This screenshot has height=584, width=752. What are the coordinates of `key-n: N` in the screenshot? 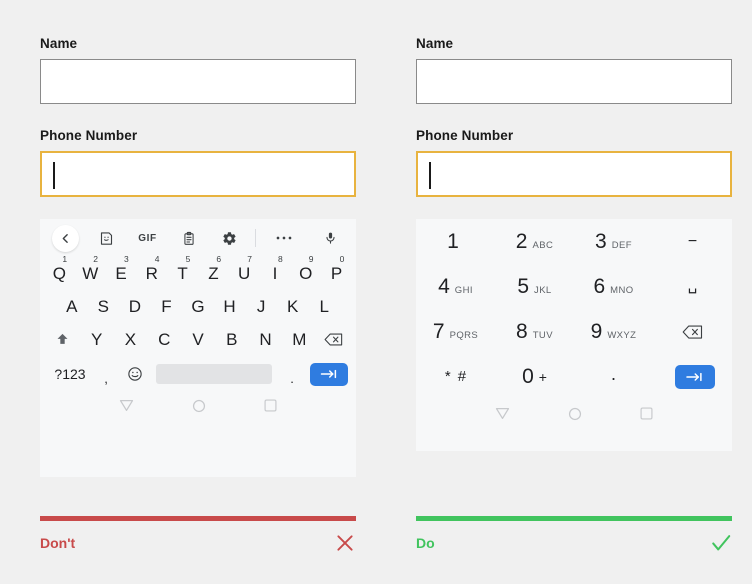 It's located at (266, 339).